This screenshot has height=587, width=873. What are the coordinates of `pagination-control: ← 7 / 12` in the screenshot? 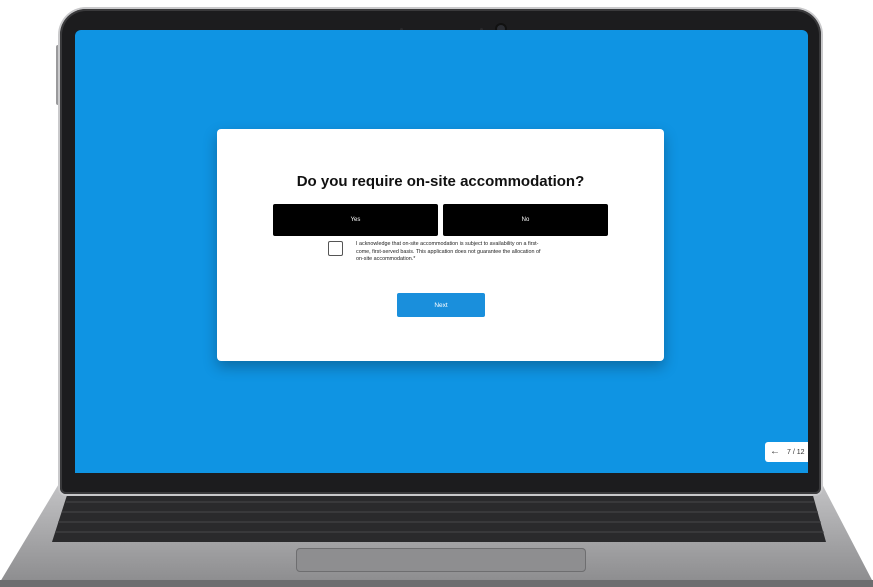 It's located at (786, 452).